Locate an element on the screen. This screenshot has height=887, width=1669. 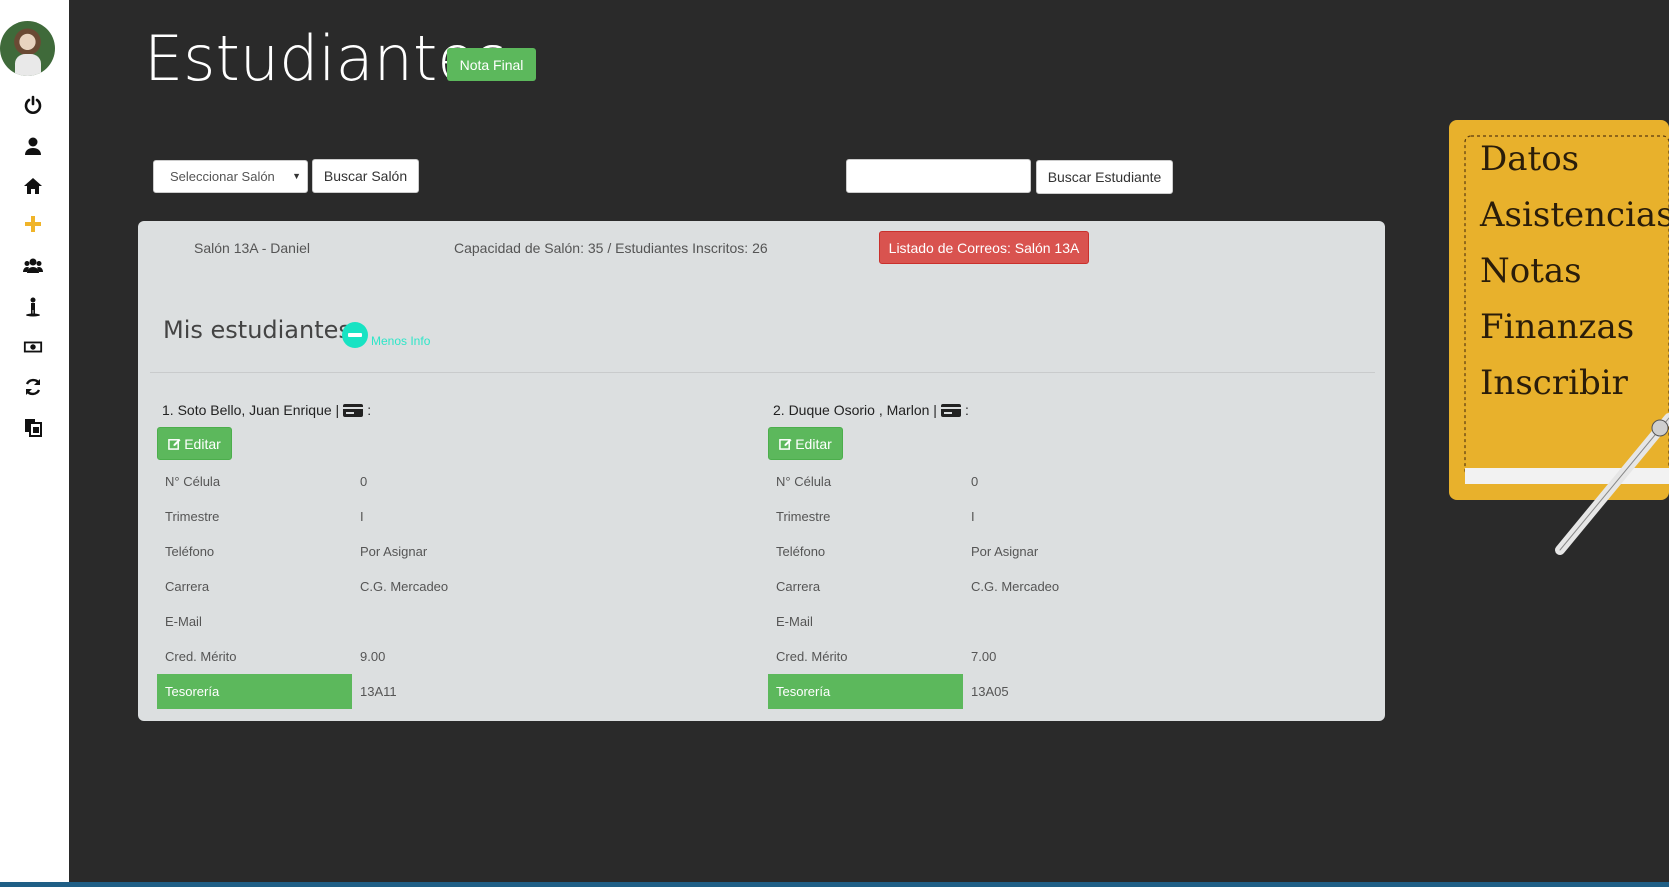
notepad-item: Finanzas is located at coordinates (1557, 327).